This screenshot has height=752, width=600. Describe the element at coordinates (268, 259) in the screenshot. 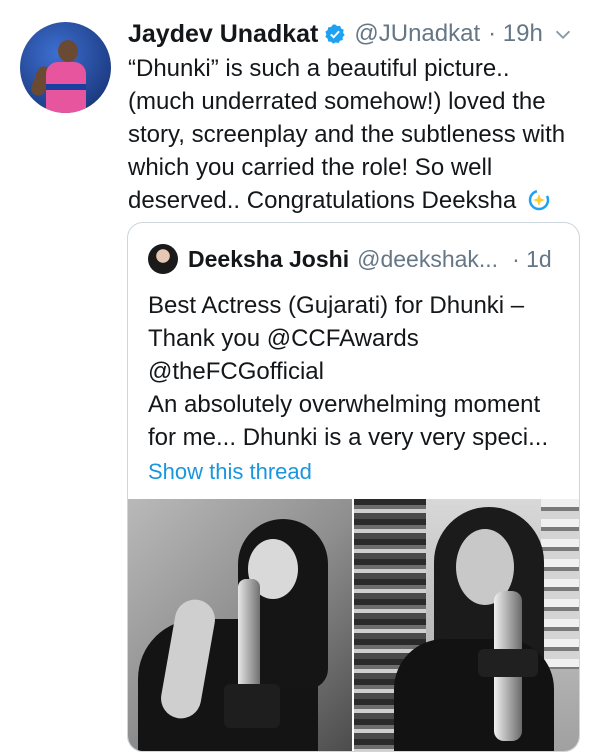

I see `quoted-author-name: Deeksha Joshi` at that location.